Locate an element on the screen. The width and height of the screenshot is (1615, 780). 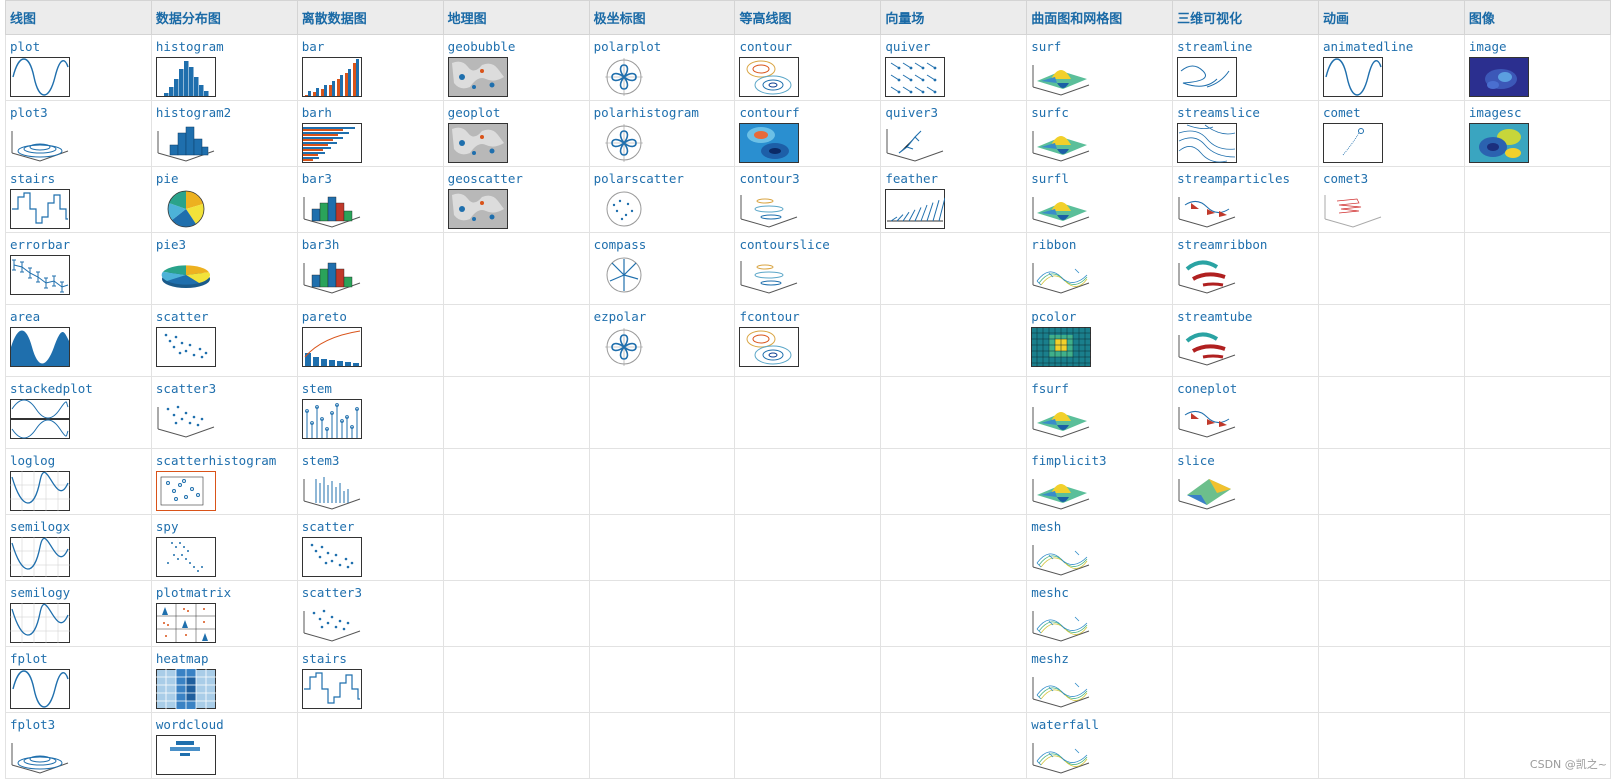
function-link: polarscatter is located at coordinates (662, 179).